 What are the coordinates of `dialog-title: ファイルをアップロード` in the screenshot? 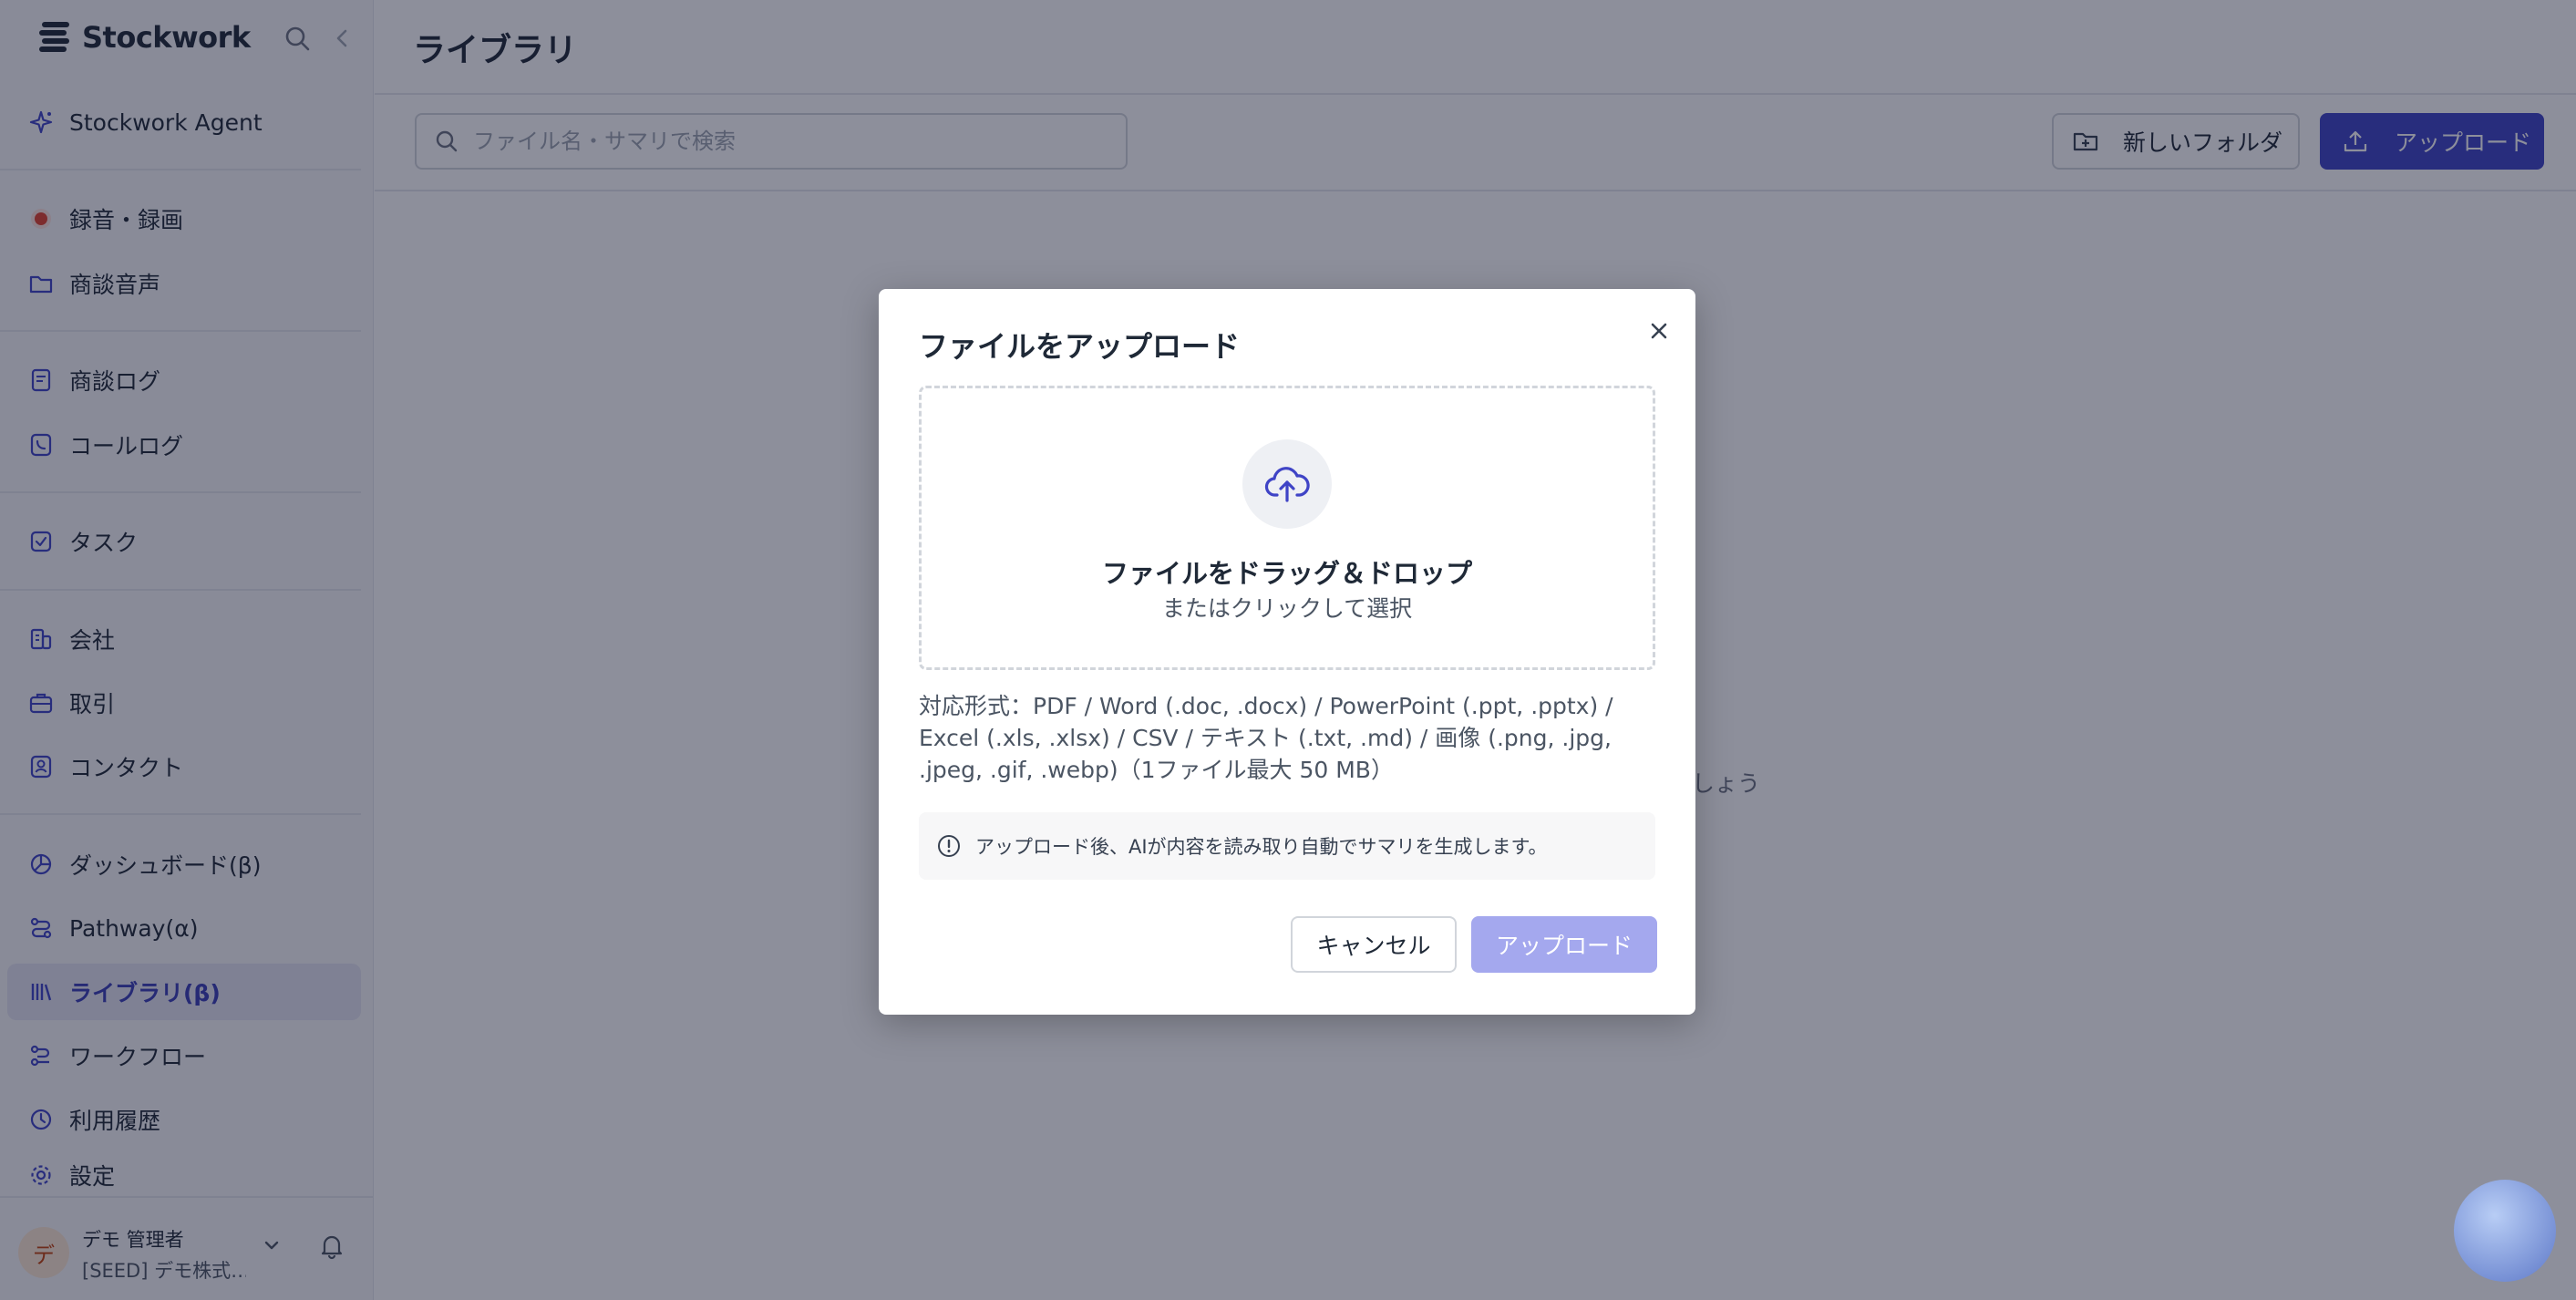 It's located at (1080, 346).